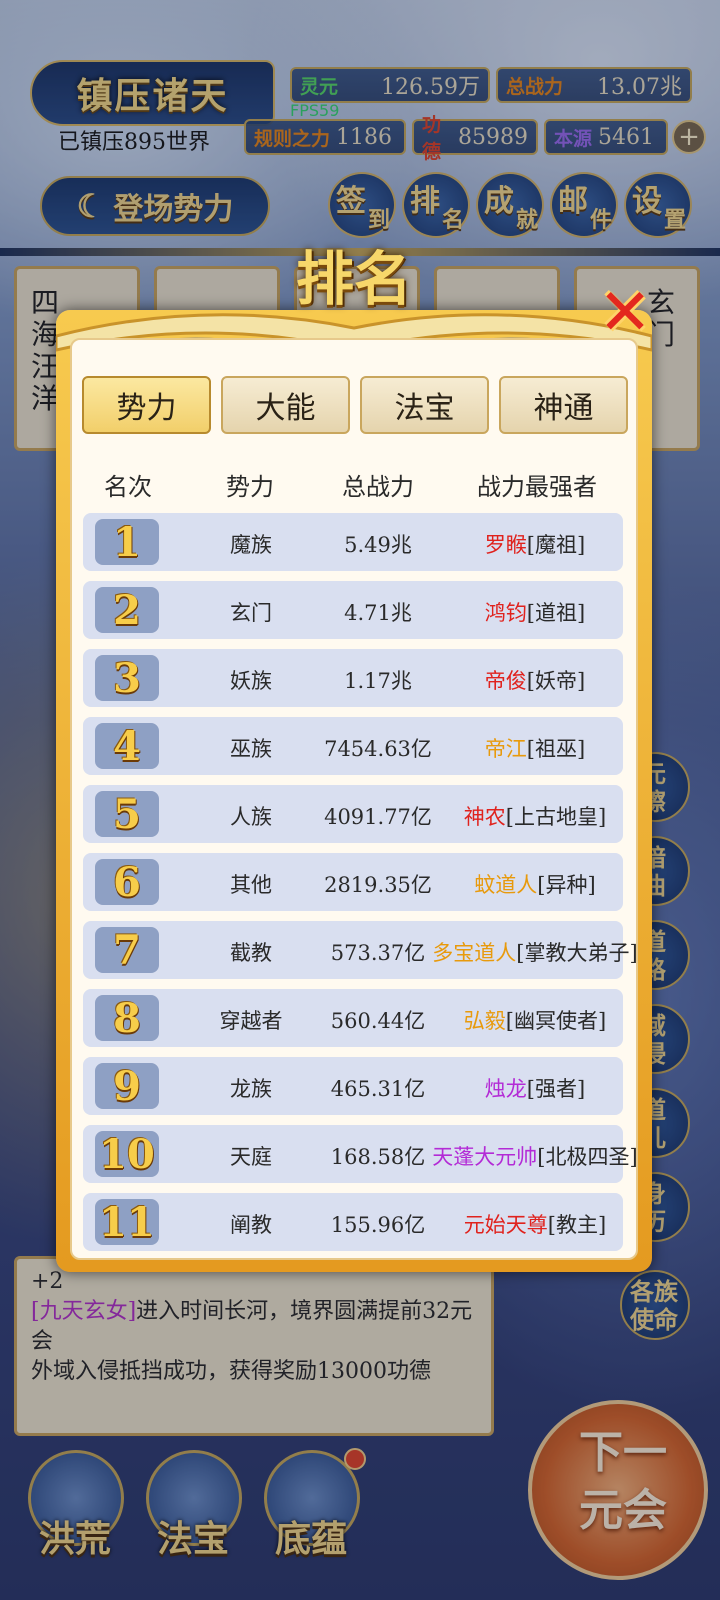 The width and height of the screenshot is (720, 1600). I want to click on champion-name: 帝江, so click(505, 749).